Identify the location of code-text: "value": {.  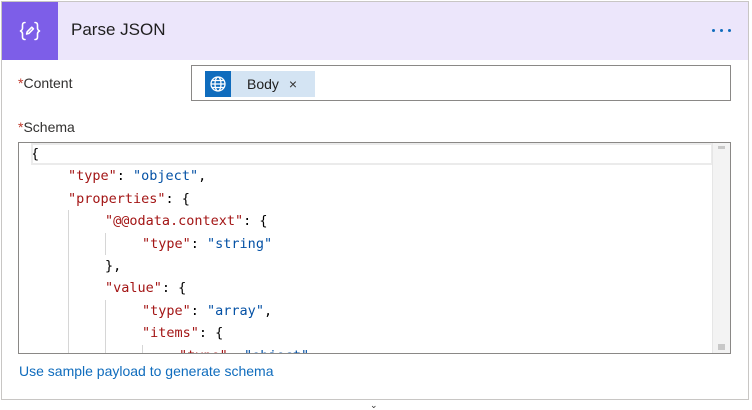
(108, 288).